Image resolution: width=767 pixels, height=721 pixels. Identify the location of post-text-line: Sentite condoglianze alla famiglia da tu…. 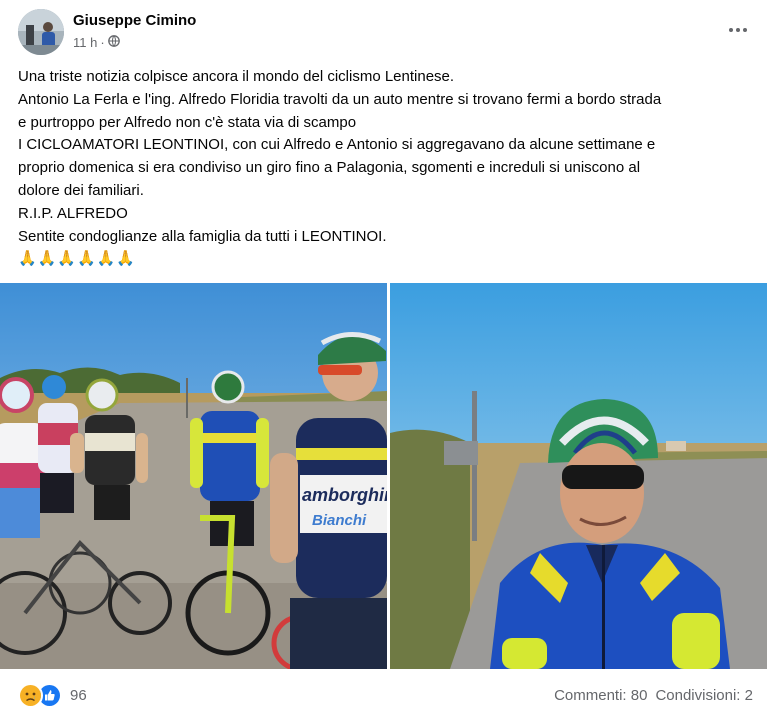
(202, 236).